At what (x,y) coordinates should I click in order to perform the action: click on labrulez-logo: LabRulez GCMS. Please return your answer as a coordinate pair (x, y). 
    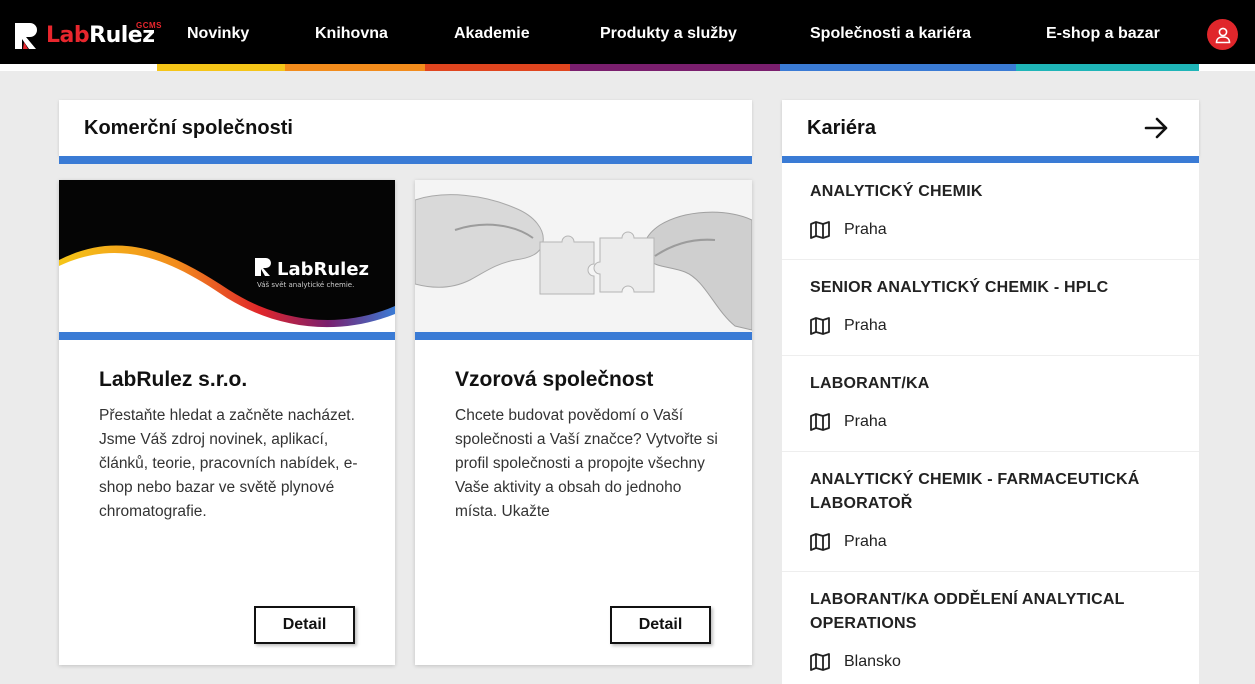
    Looking at the image, I should click on (88, 34).